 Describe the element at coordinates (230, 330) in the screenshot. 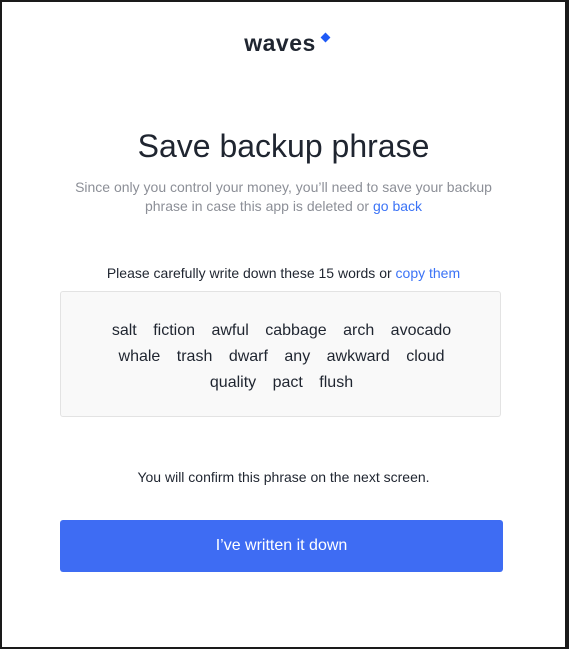

I see `phrase-word: awful` at that location.